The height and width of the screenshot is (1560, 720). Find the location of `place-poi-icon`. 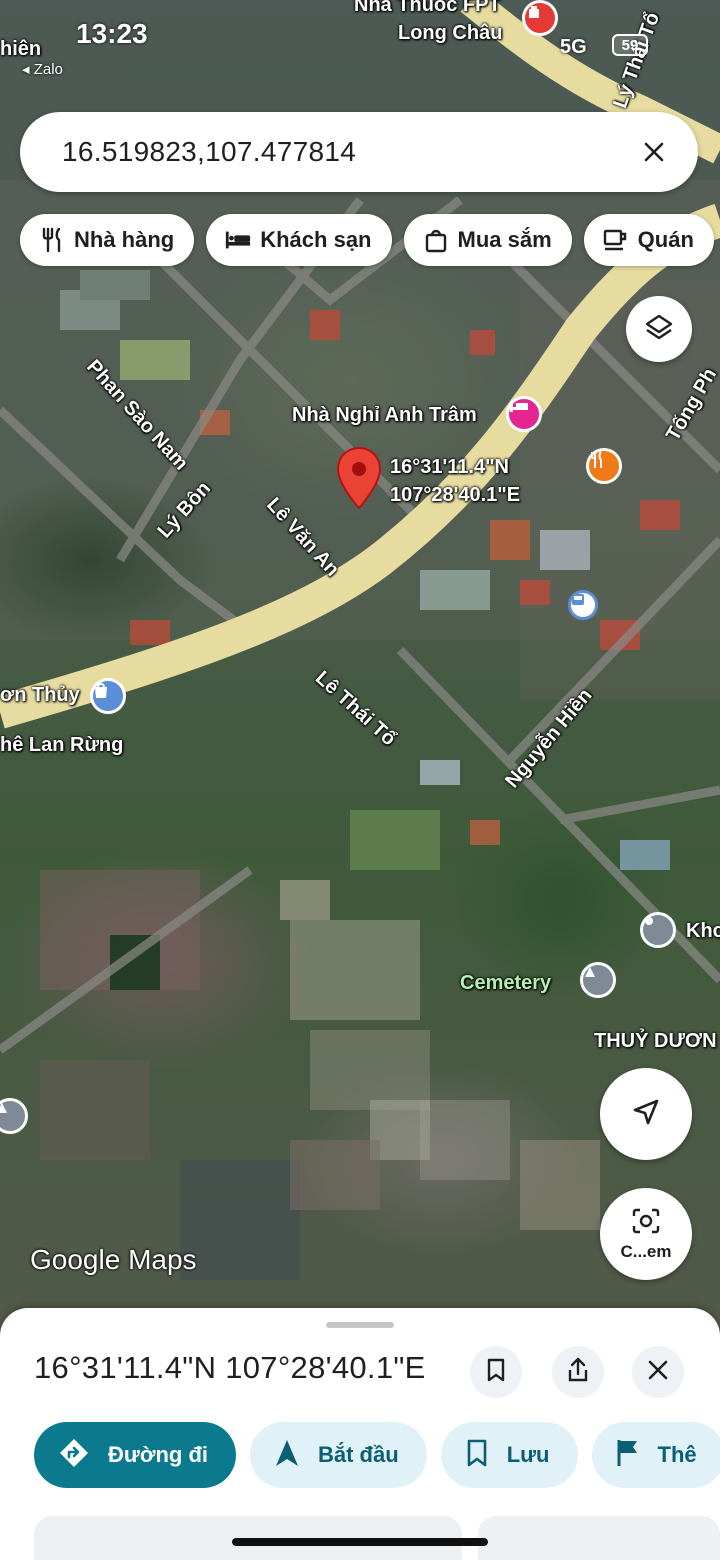

place-poi-icon is located at coordinates (658, 930).